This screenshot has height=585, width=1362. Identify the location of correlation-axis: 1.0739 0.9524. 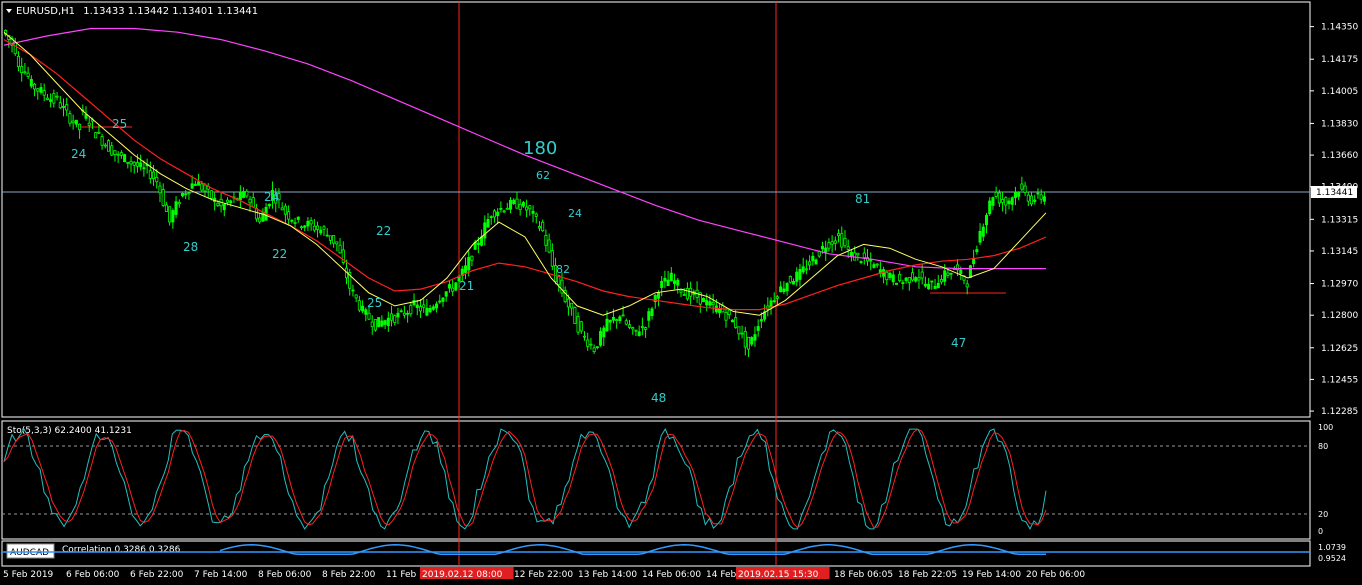
(1332, 553).